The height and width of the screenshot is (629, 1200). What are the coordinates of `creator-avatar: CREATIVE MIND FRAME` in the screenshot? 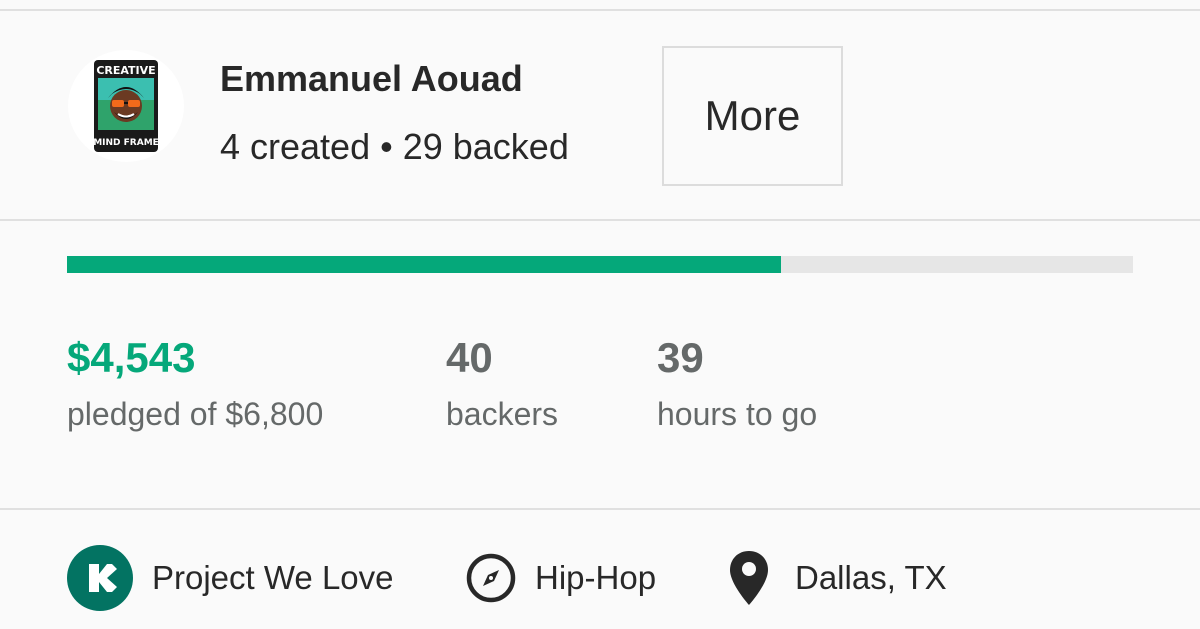 It's located at (126, 106).